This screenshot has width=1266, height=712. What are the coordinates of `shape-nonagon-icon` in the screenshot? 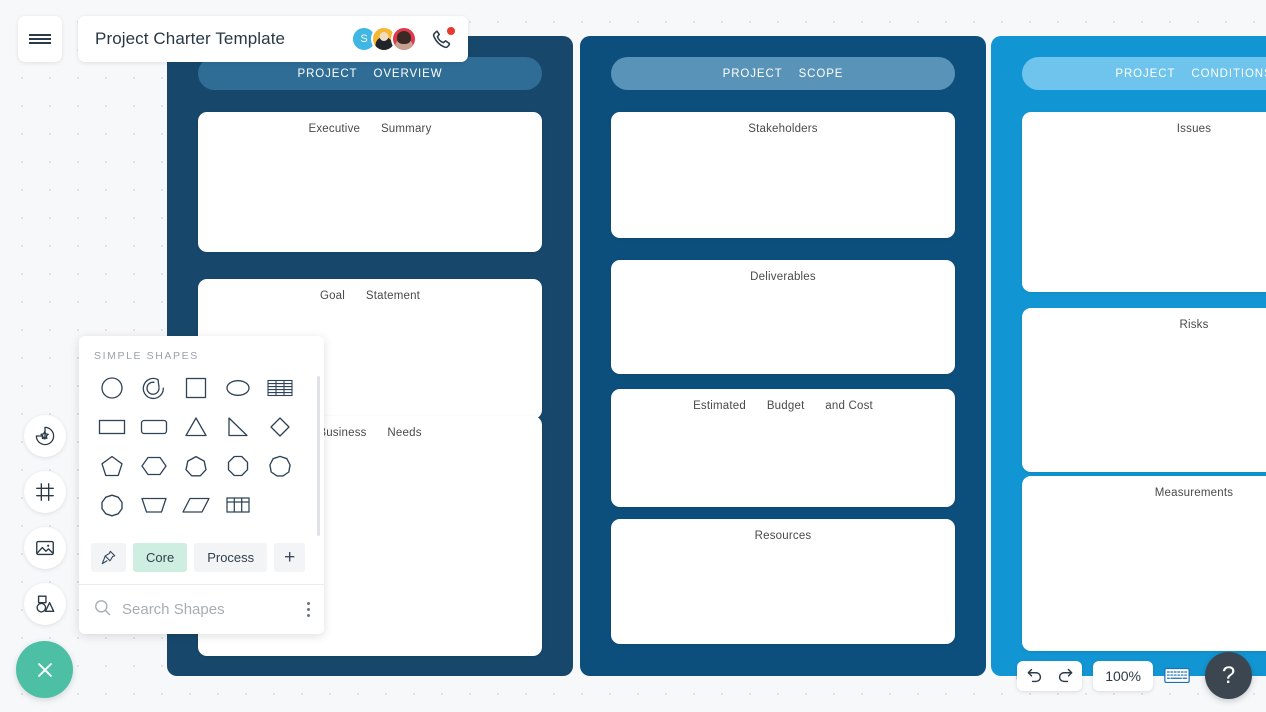 It's located at (280, 466).